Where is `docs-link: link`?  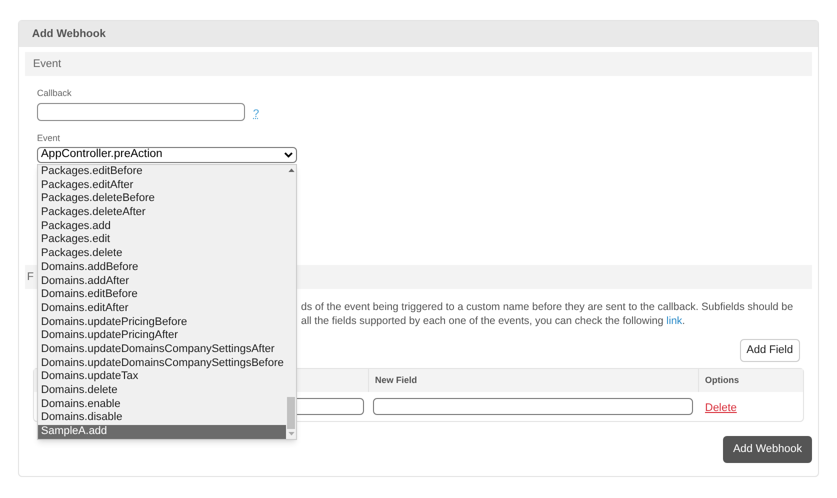 docs-link: link is located at coordinates (674, 321).